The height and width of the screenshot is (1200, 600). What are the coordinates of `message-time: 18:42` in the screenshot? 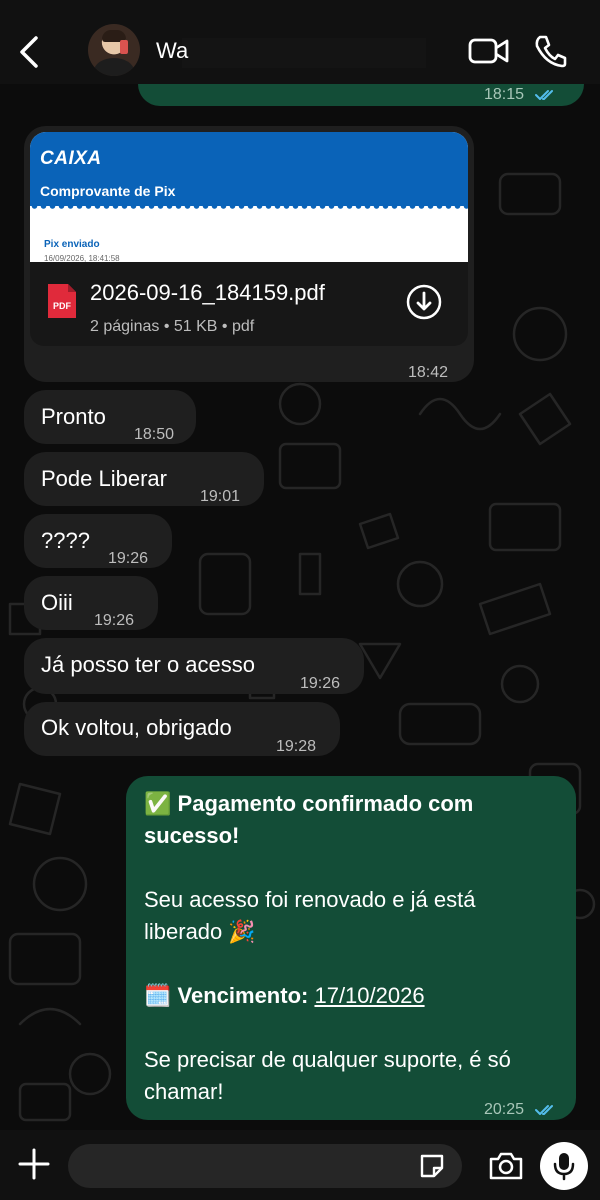 It's located at (428, 372).